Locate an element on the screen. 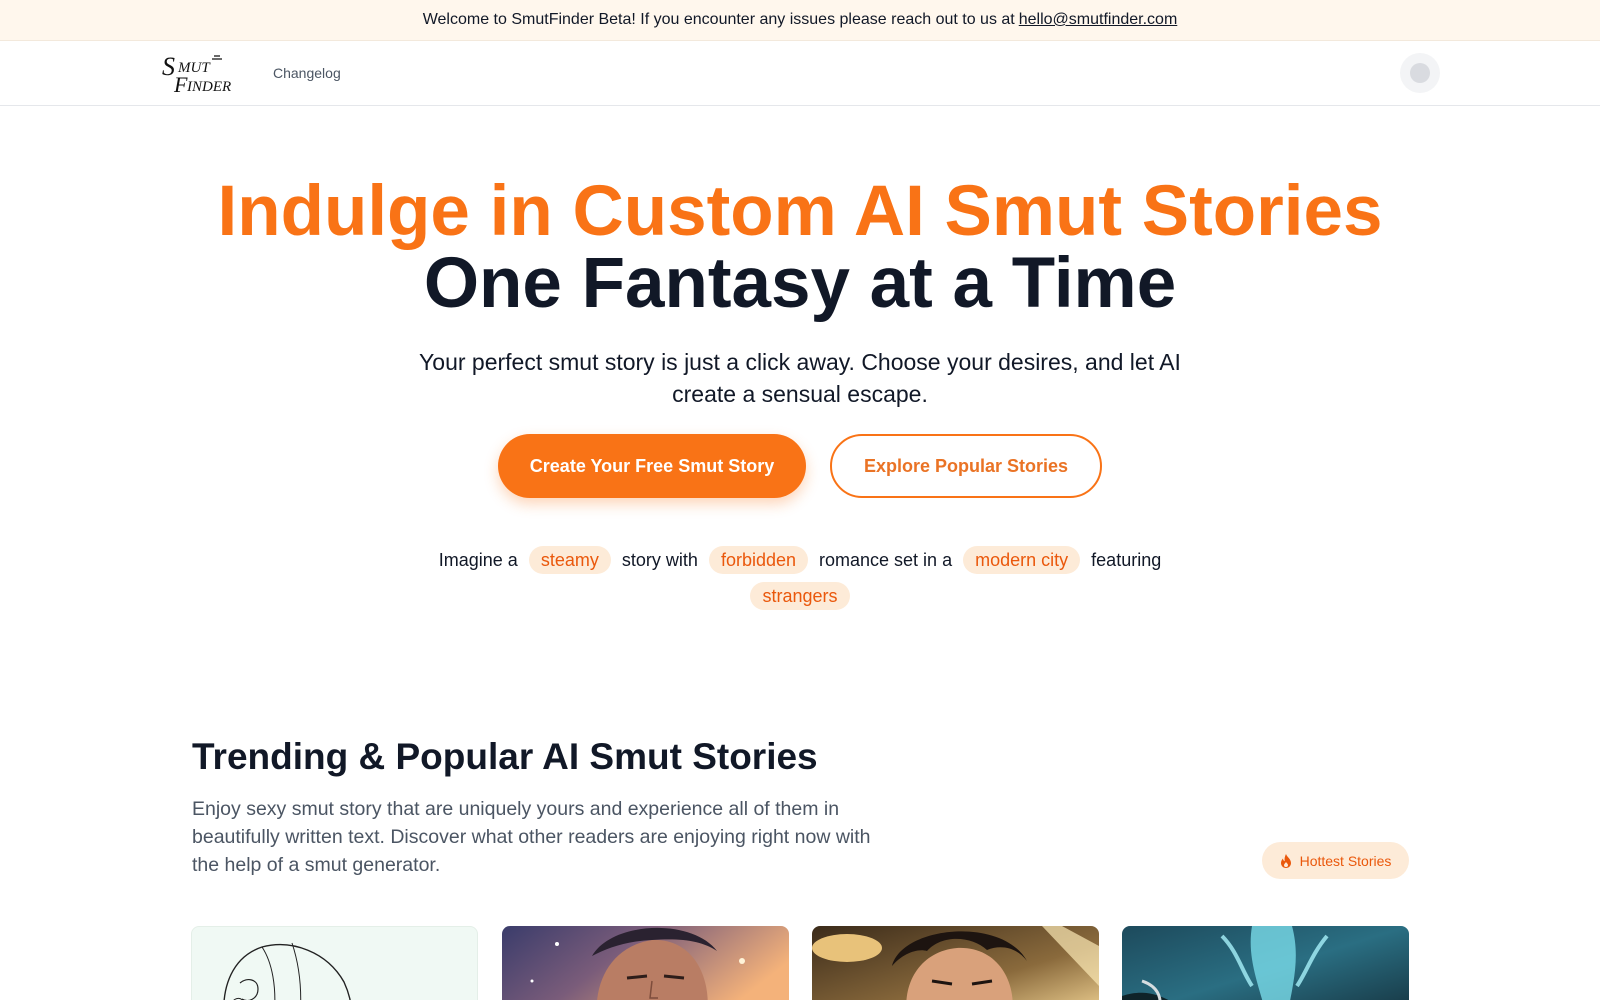 This screenshot has width=1600, height=1000. prompt-text: Imagine a is located at coordinates (478, 560).